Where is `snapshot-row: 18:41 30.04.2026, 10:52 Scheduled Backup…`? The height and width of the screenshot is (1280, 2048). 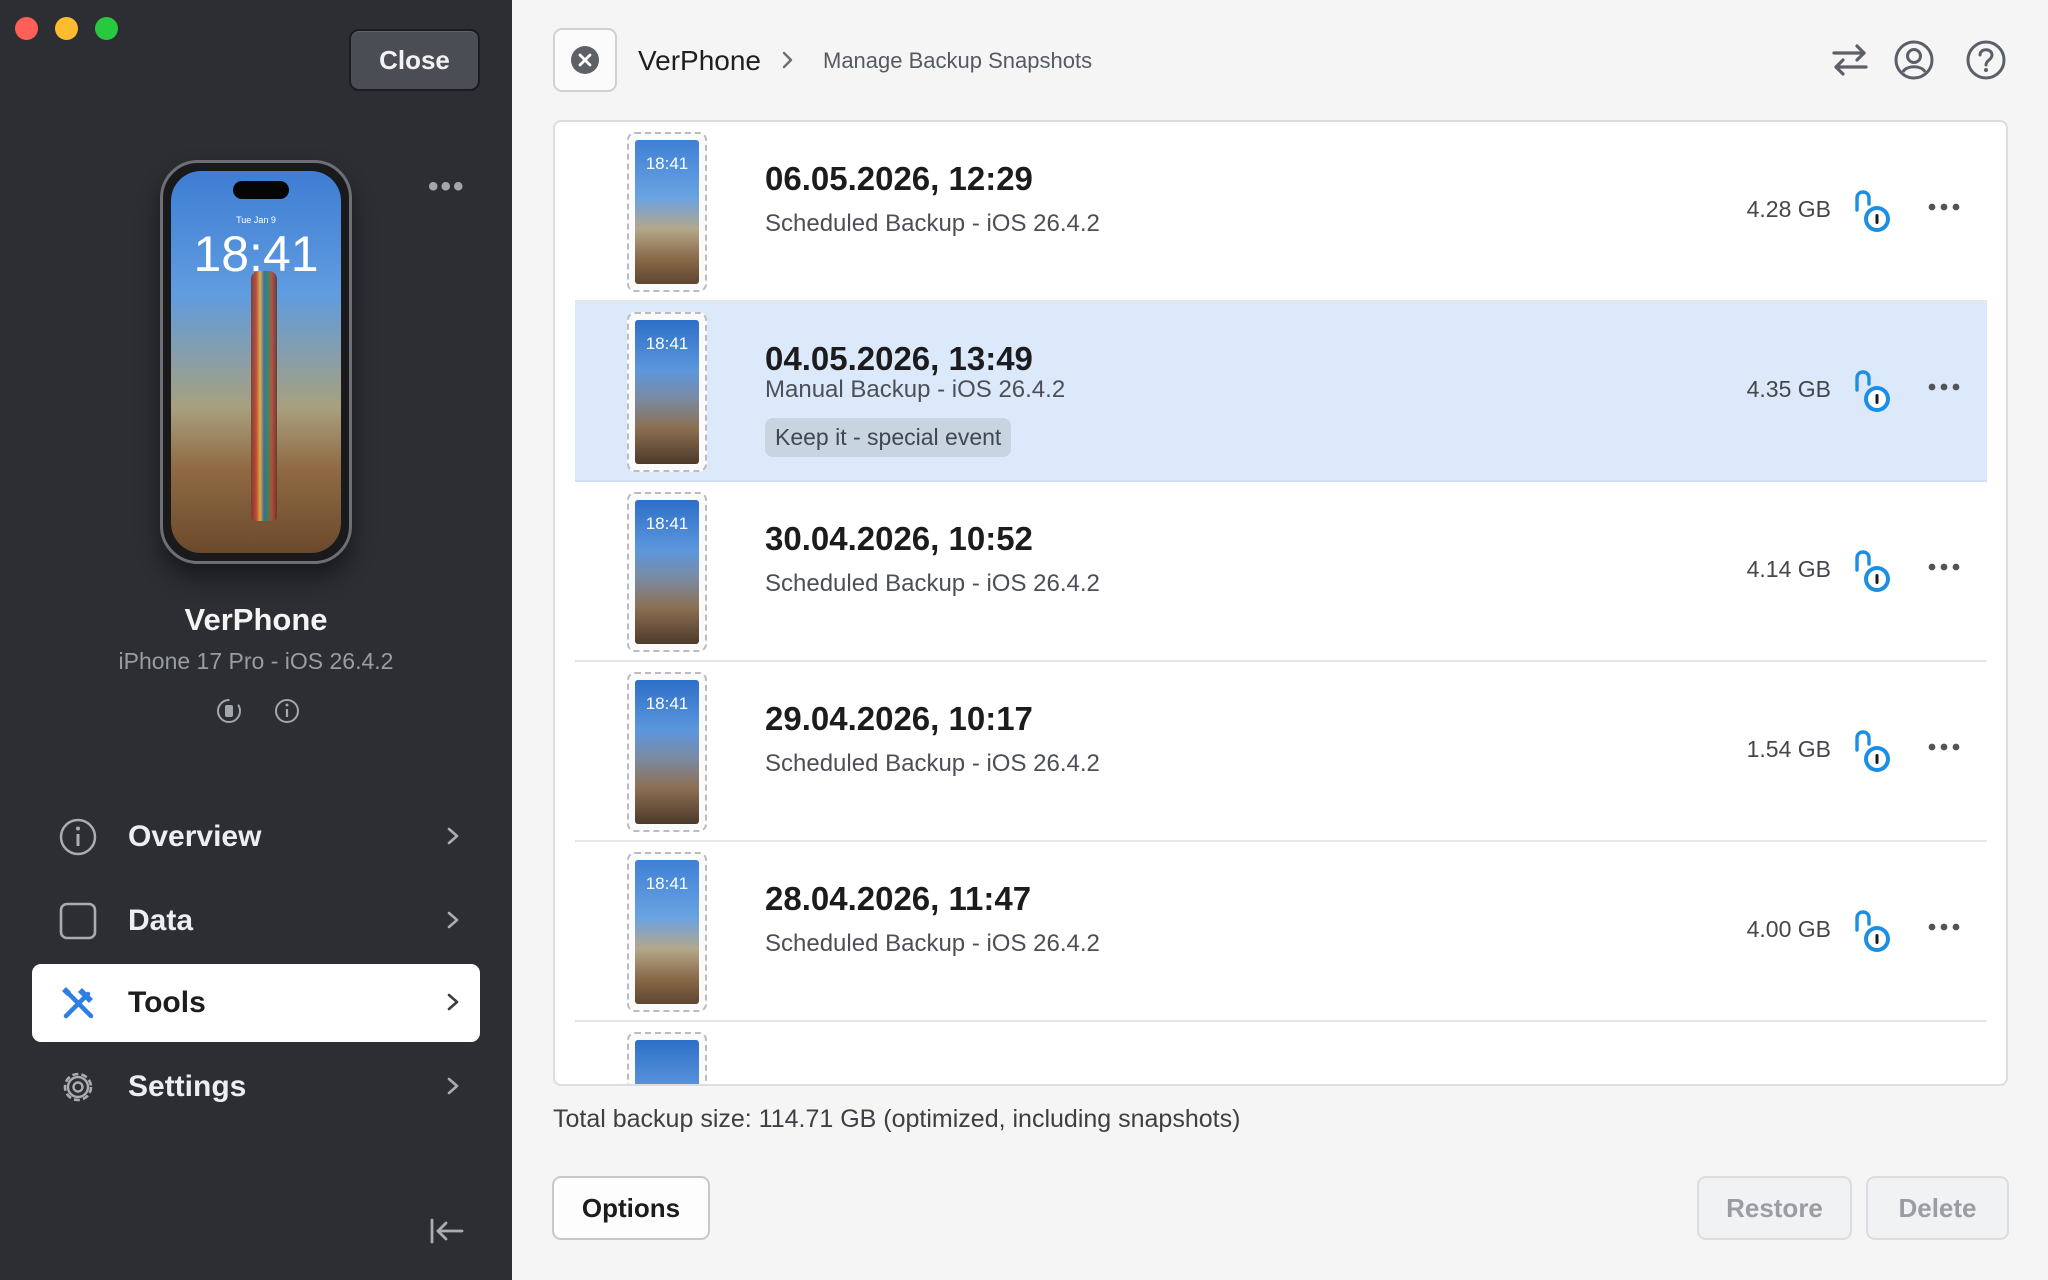 snapshot-row: 18:41 30.04.2026, 10:52 Scheduled Backup… is located at coordinates (1281, 572).